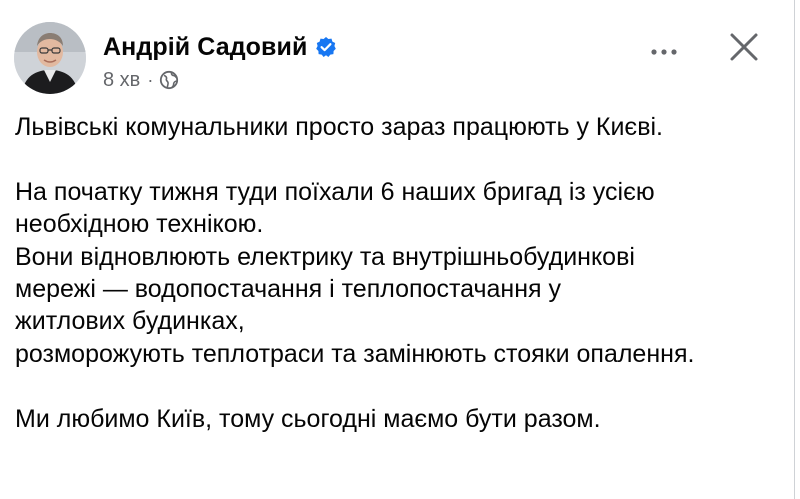  Describe the element at coordinates (121, 80) in the screenshot. I see `post-timestamp: 8 хв` at that location.